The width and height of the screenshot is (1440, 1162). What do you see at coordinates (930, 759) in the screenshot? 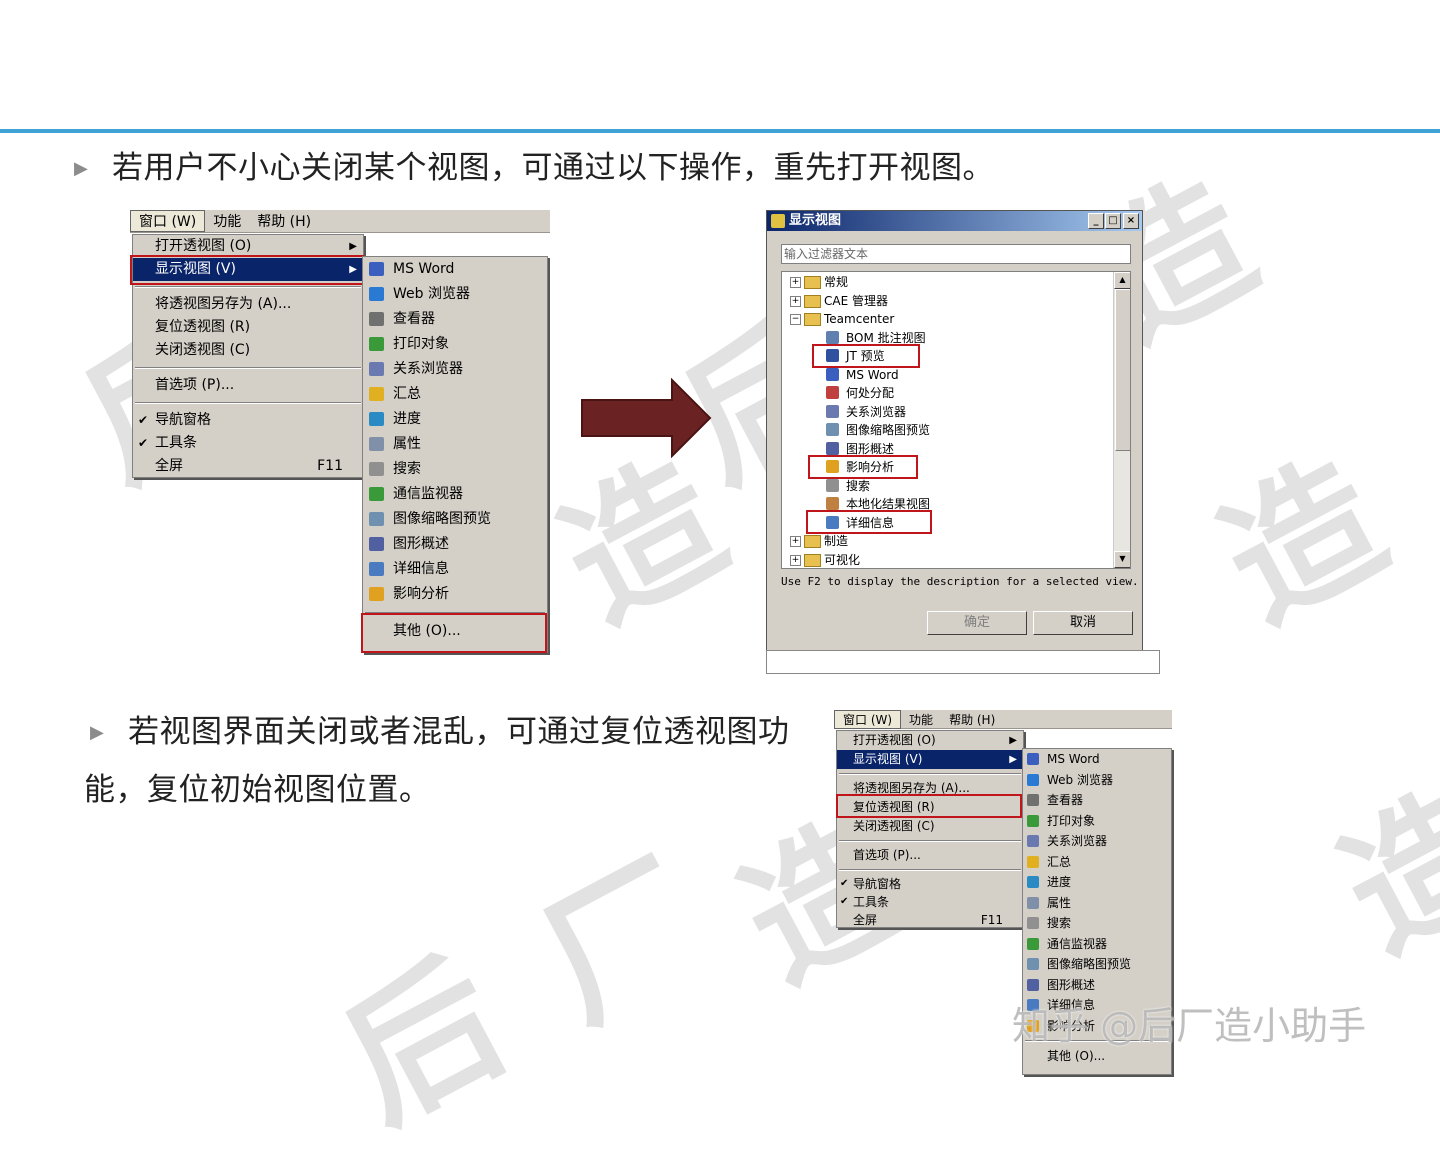
I see `menu-item-show-view: 显示视图 (V) ▶` at bounding box center [930, 759].